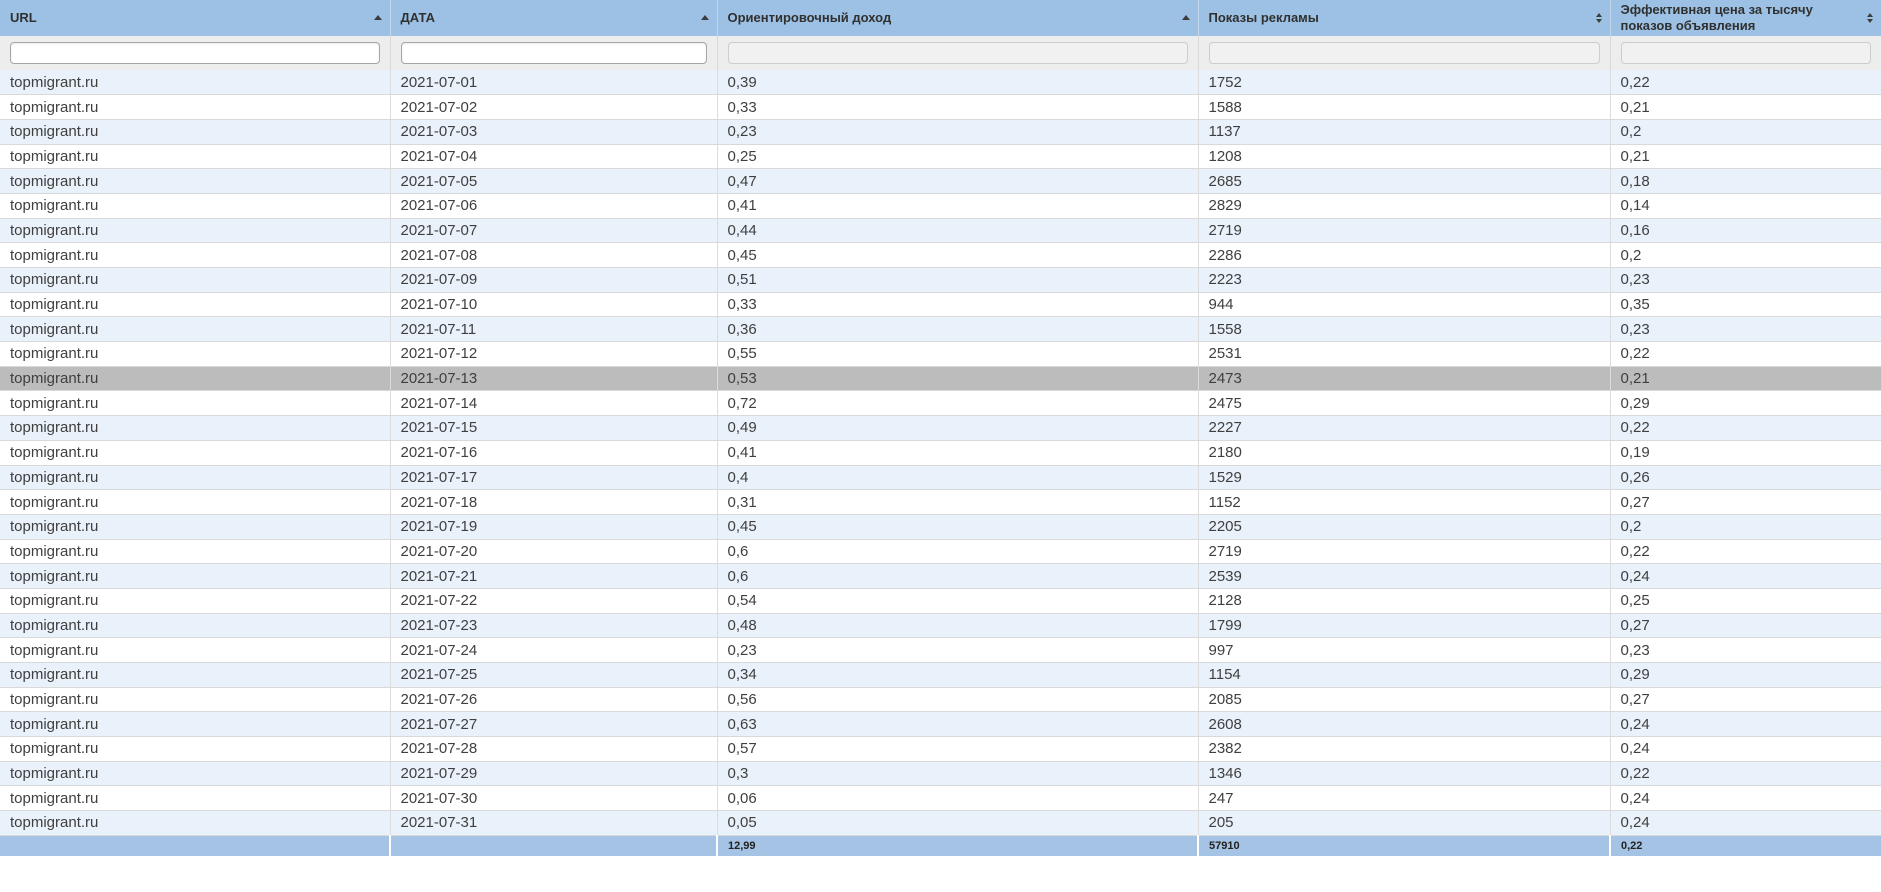  I want to click on table-row: topmigrant.ru 2021-07-01 0,39 1752 0,22, so click(940, 83).